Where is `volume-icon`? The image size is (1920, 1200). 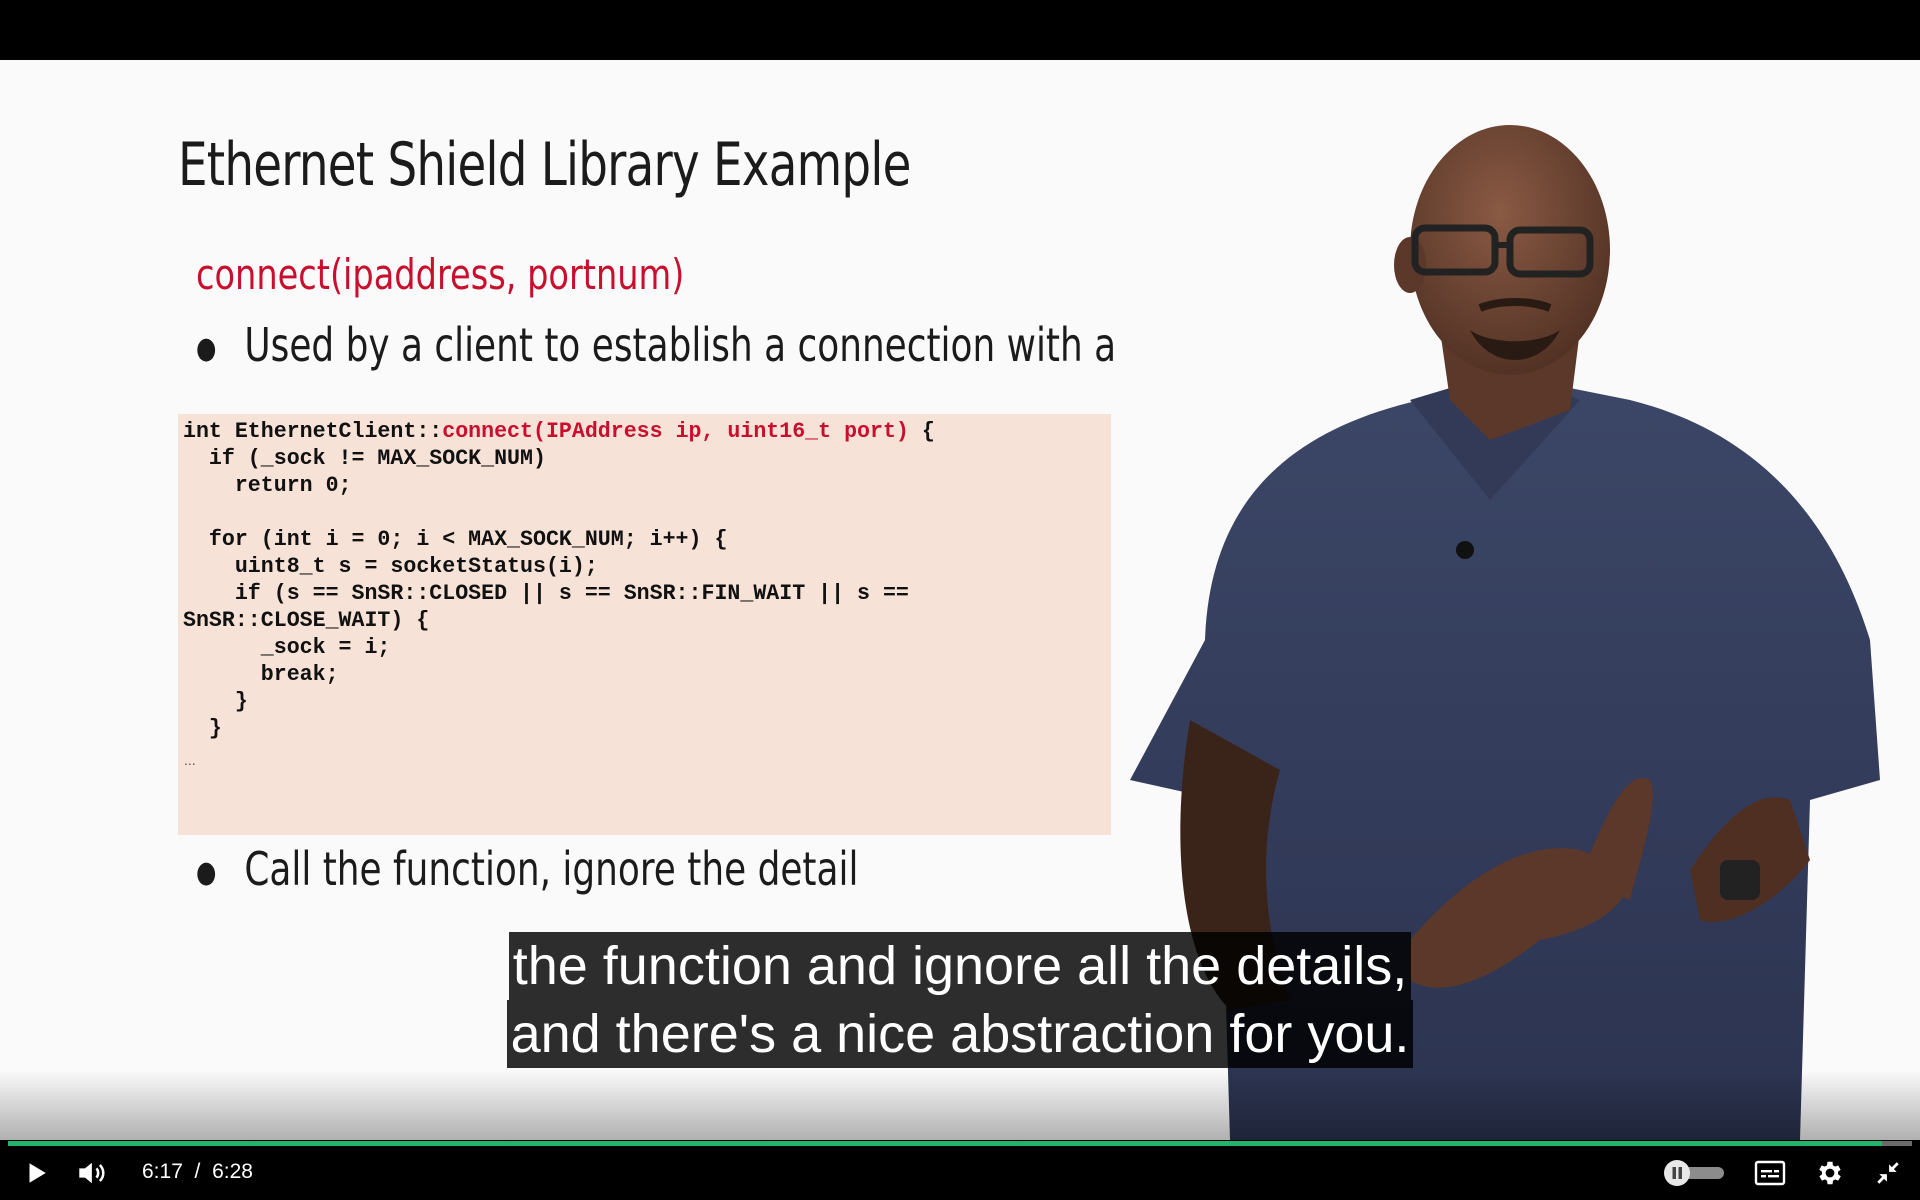
volume-icon is located at coordinates (92, 1173).